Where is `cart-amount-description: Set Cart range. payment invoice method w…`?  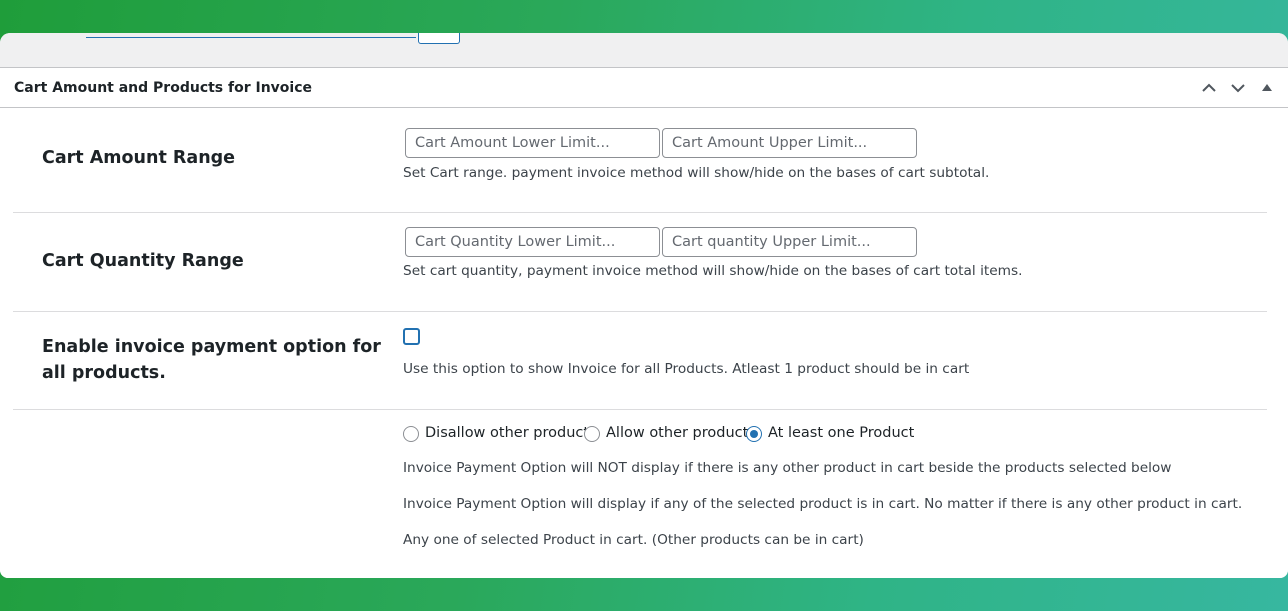
cart-amount-description: Set Cart range. payment invoice method w… is located at coordinates (696, 173).